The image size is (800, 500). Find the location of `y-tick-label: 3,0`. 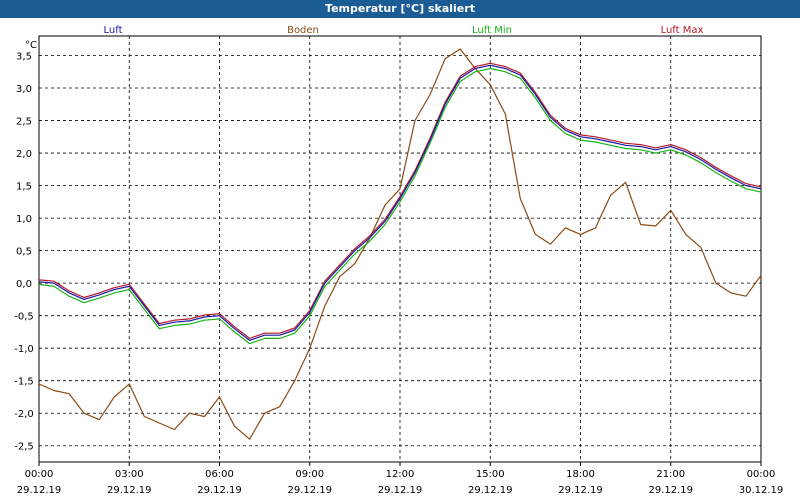

y-tick-label: 3,0 is located at coordinates (24, 89).